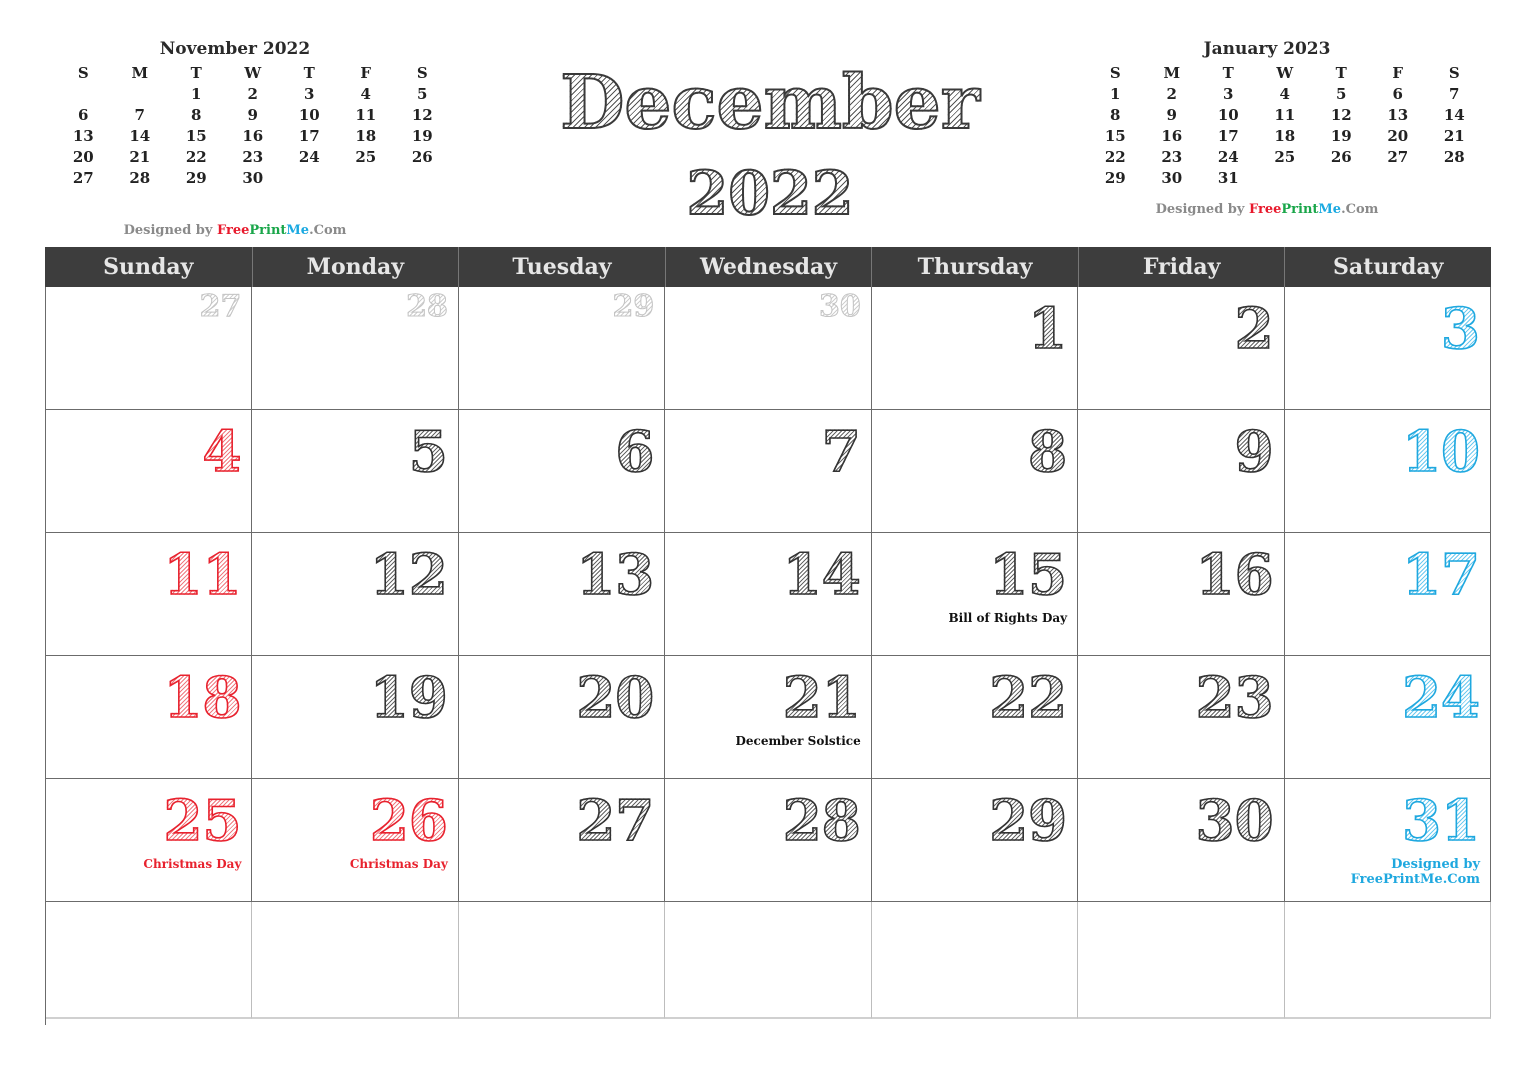 Image resolution: width=1536 pixels, height=1086 pixels. Describe the element at coordinates (561, 267) in the screenshot. I see `weekday-header-tuesday: Tuesday` at that location.